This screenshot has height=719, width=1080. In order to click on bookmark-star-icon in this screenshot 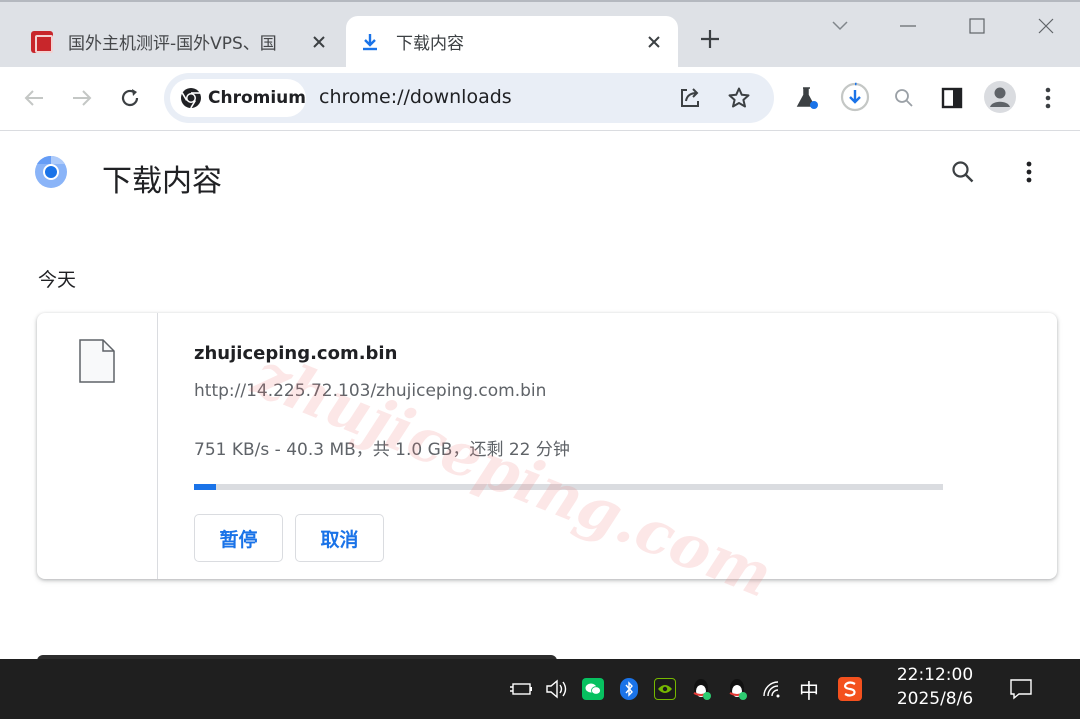, I will do `click(739, 98)`.